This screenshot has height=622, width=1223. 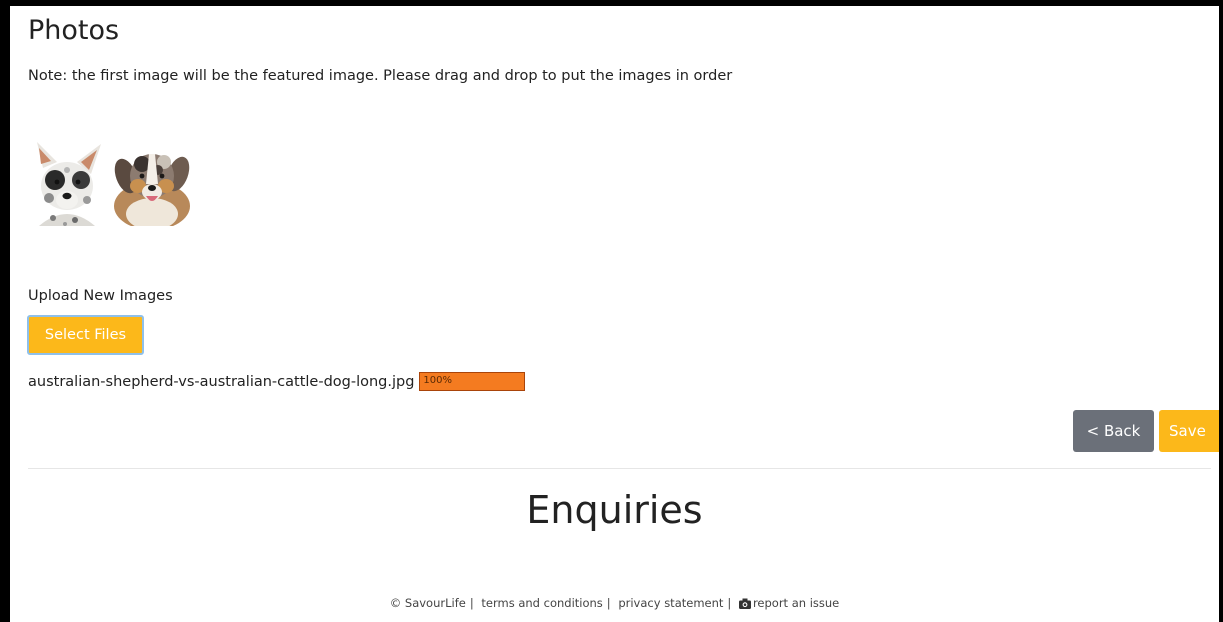 What do you see at coordinates (438, 380) in the screenshot?
I see `upload-progress-text: 100%` at bounding box center [438, 380].